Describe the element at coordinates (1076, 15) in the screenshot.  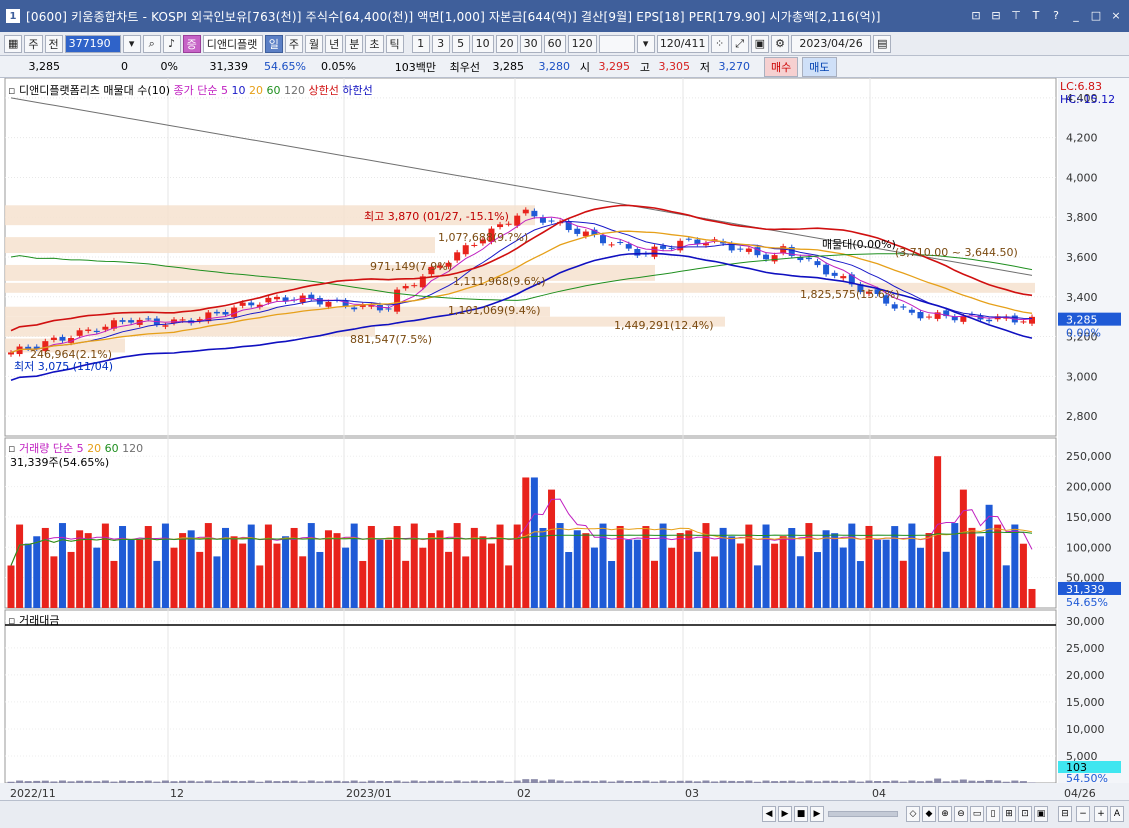
I see `minimize-button: _` at that location.